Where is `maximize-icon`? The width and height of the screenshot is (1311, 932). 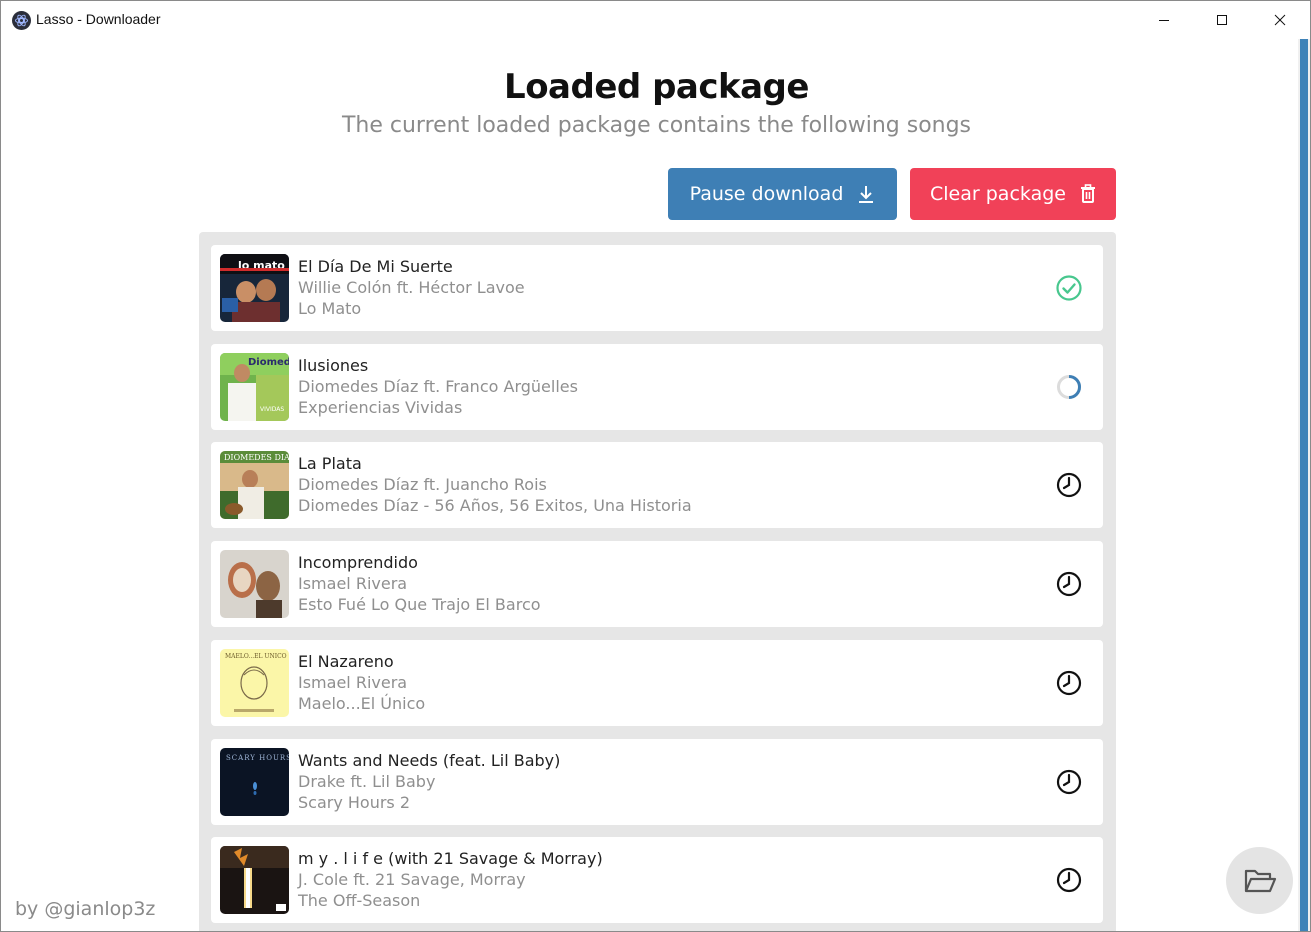
maximize-icon is located at coordinates (1222, 20).